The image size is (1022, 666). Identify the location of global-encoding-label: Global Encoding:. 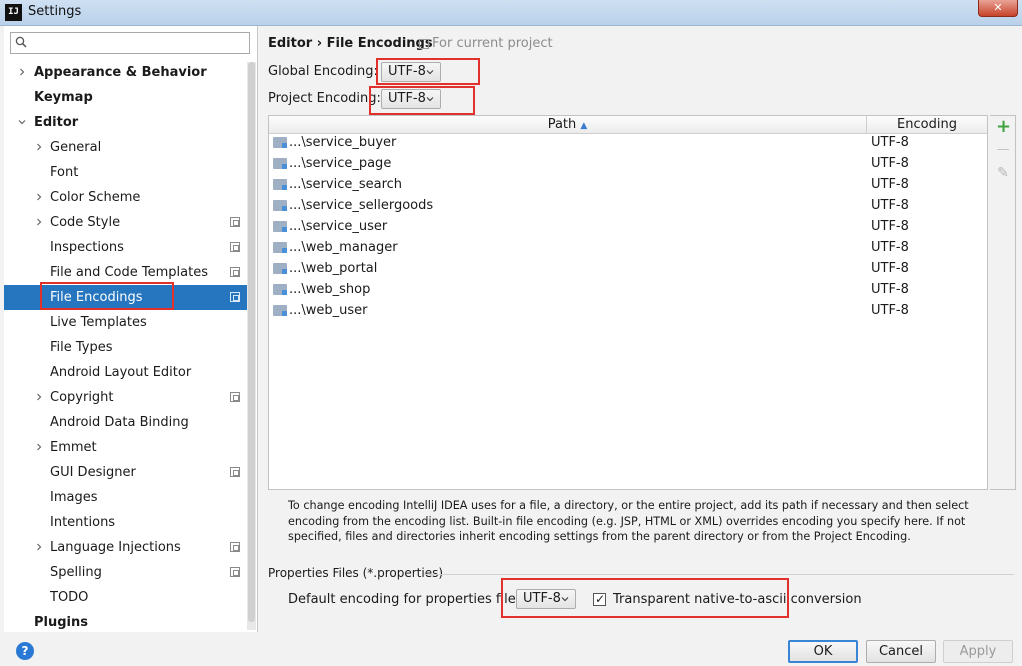
(323, 71).